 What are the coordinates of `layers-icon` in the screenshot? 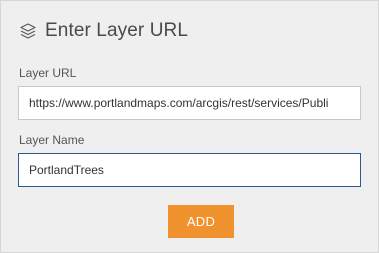 It's located at (28, 31).